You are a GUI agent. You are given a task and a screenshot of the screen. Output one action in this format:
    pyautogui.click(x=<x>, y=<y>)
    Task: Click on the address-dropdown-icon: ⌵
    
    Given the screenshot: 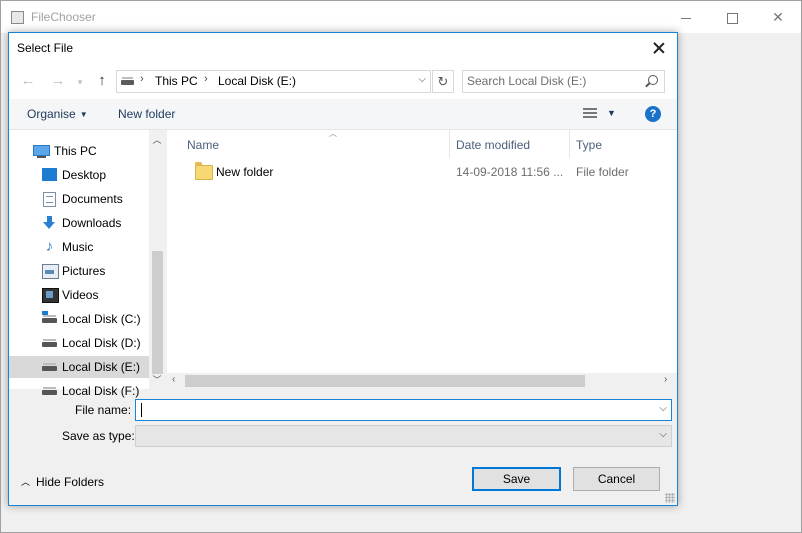 What is the action you would take?
    pyautogui.click(x=422, y=79)
    